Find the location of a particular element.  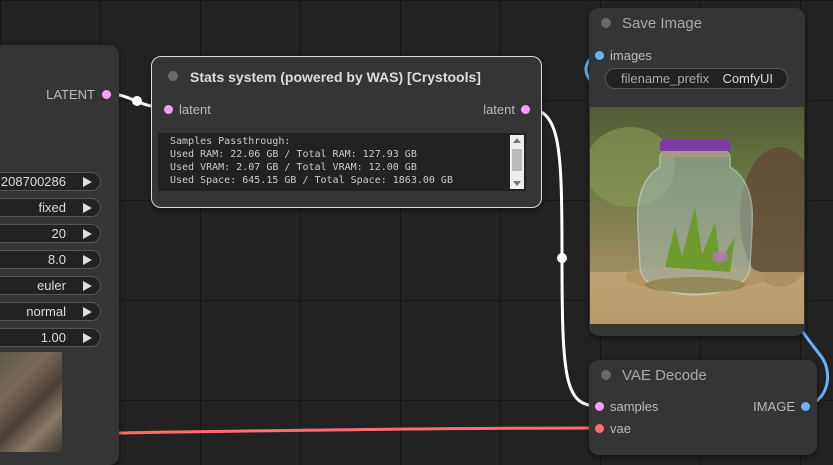

glass-jar-with-plant-image is located at coordinates (697, 225).